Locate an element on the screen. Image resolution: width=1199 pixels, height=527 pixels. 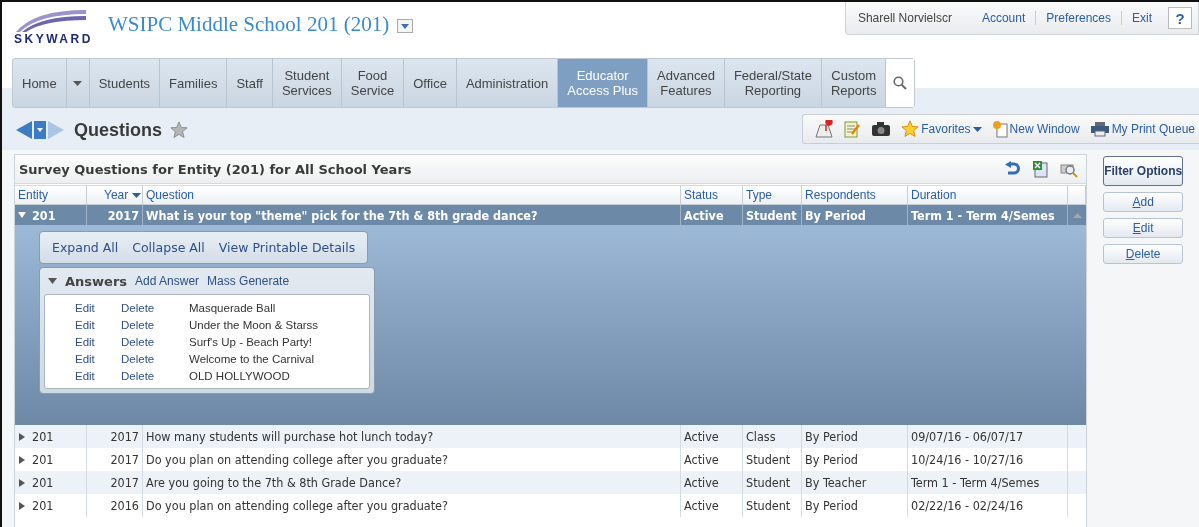
school-title: WSIPC Middle School 201 (201) is located at coordinates (249, 24).